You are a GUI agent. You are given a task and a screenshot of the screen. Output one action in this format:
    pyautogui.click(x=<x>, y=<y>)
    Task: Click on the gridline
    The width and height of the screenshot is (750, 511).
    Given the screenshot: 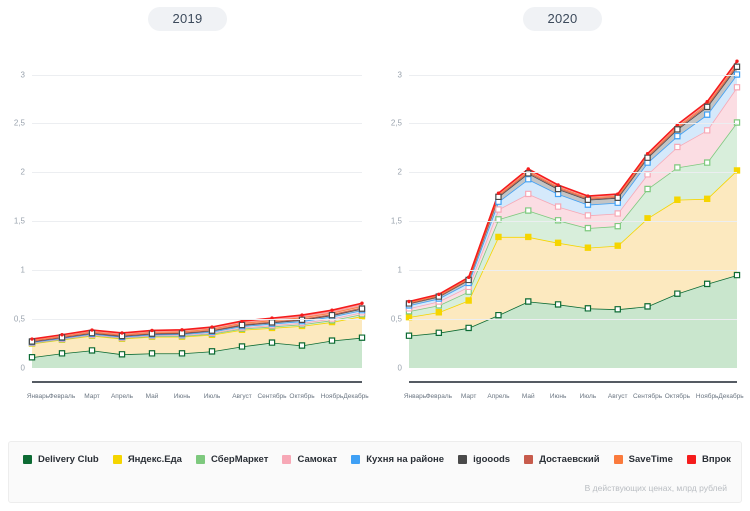 What is the action you would take?
    pyautogui.click(x=573, y=368)
    